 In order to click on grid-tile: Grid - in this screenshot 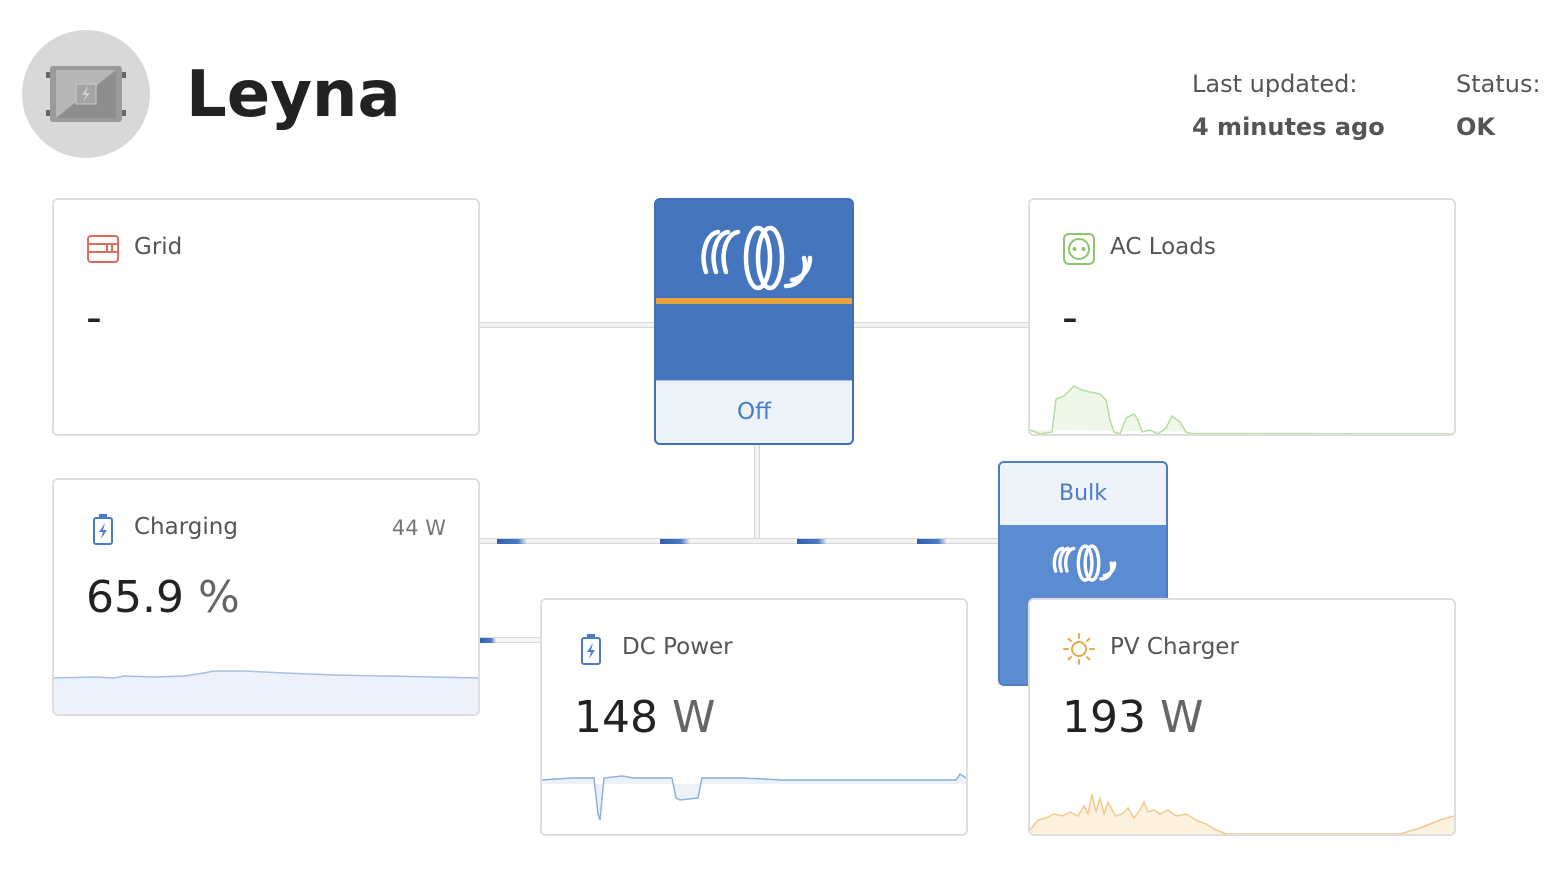, I will do `click(266, 317)`.